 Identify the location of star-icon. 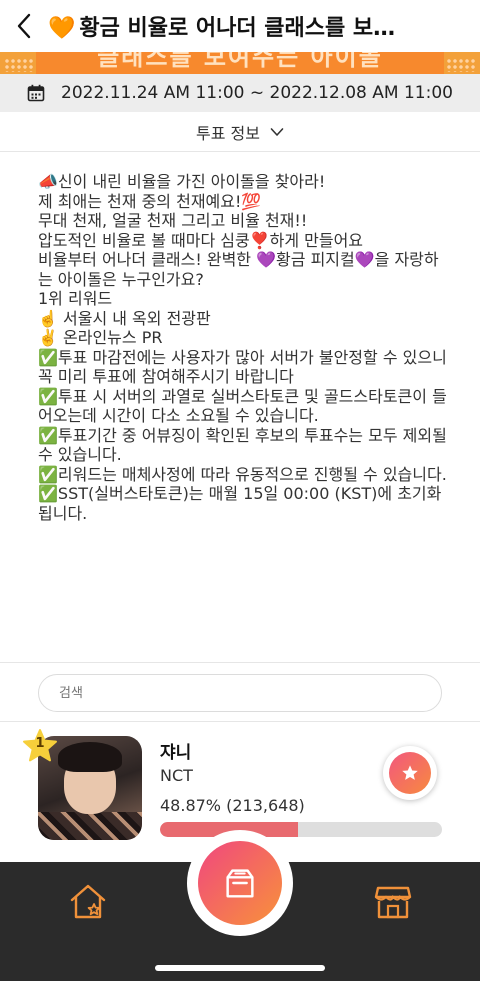
(410, 772).